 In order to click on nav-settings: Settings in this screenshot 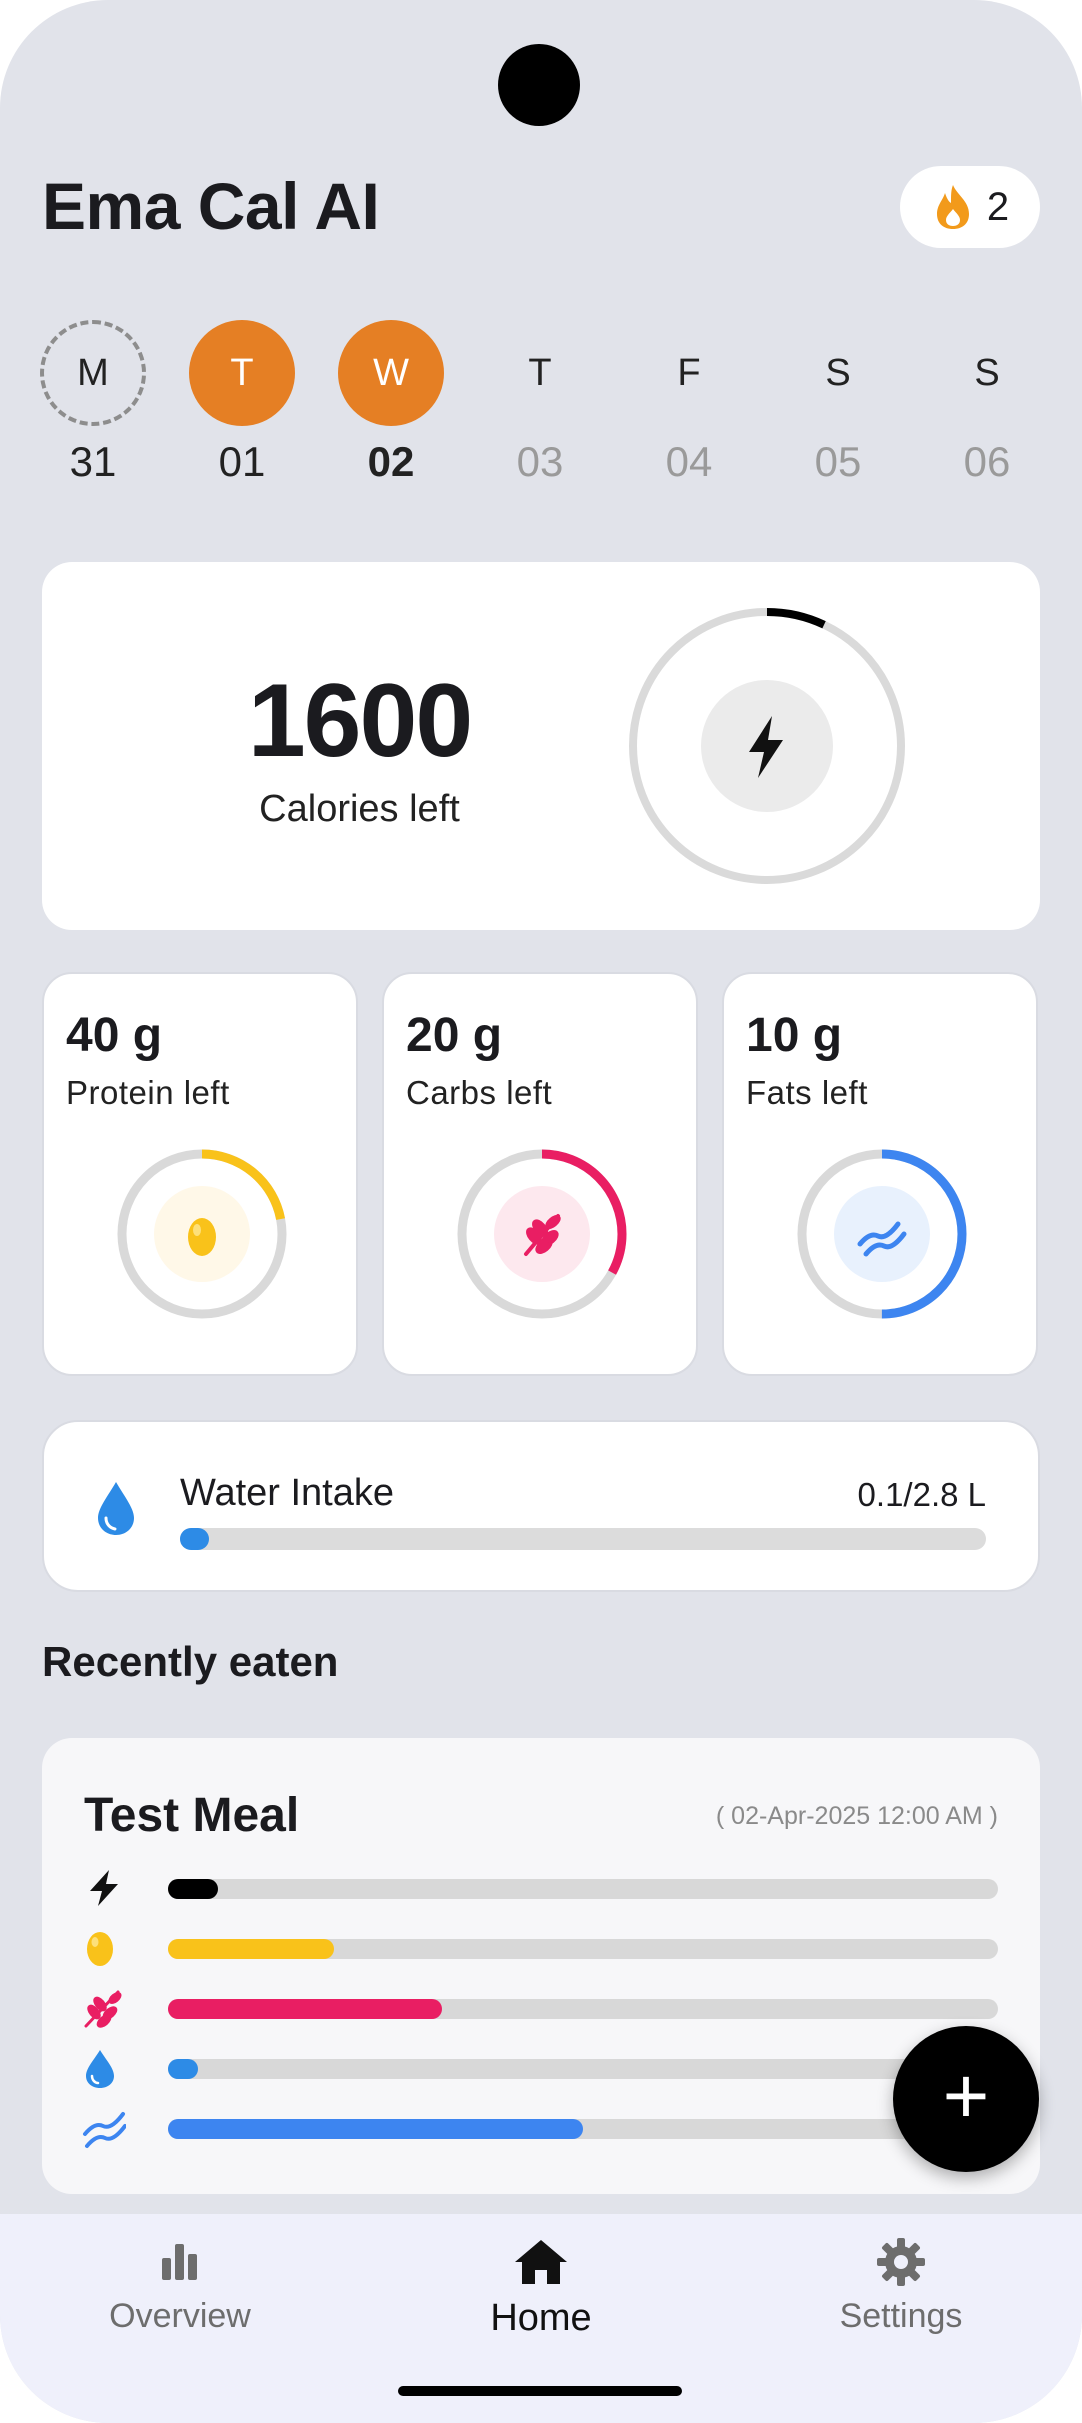, I will do `click(901, 2285)`.